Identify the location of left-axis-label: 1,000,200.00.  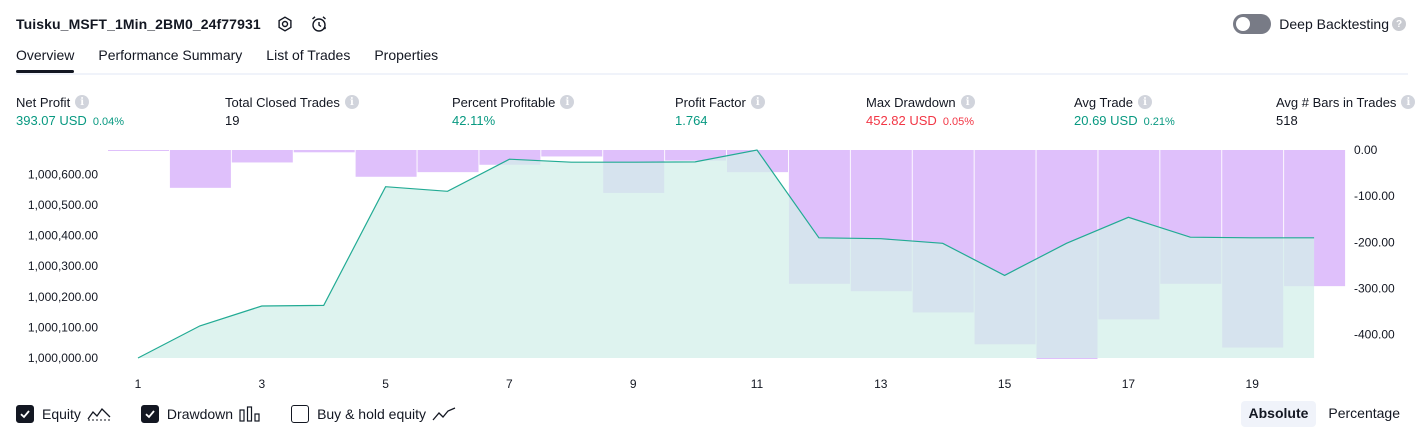
(63, 297).